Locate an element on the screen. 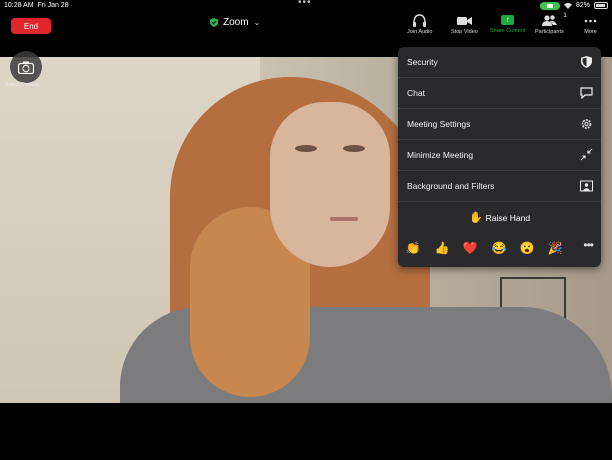 The height and width of the screenshot is (460, 612). share-content-button: ↑ Share Content is located at coordinates (507, 24).